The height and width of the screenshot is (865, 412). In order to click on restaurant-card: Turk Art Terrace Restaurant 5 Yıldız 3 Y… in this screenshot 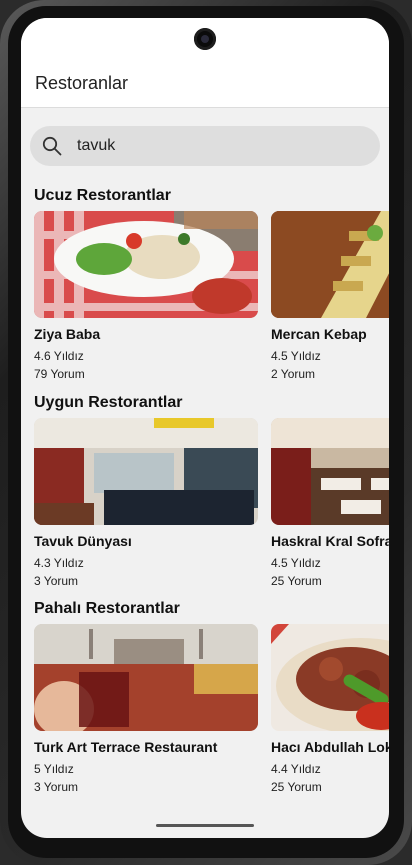, I will do `click(146, 709)`.